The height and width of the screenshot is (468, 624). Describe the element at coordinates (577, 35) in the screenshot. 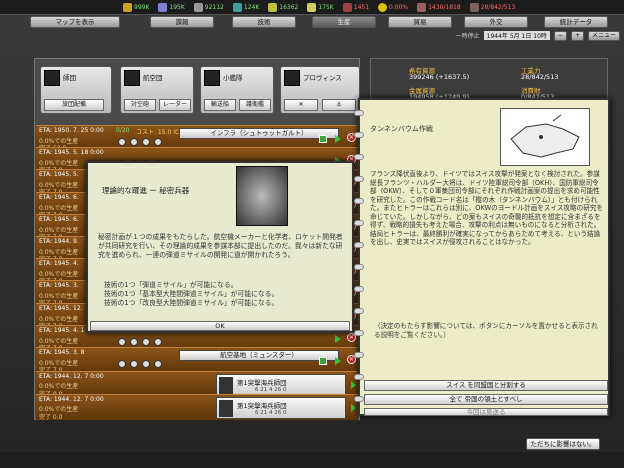

I see `speed-up-button: +` at that location.